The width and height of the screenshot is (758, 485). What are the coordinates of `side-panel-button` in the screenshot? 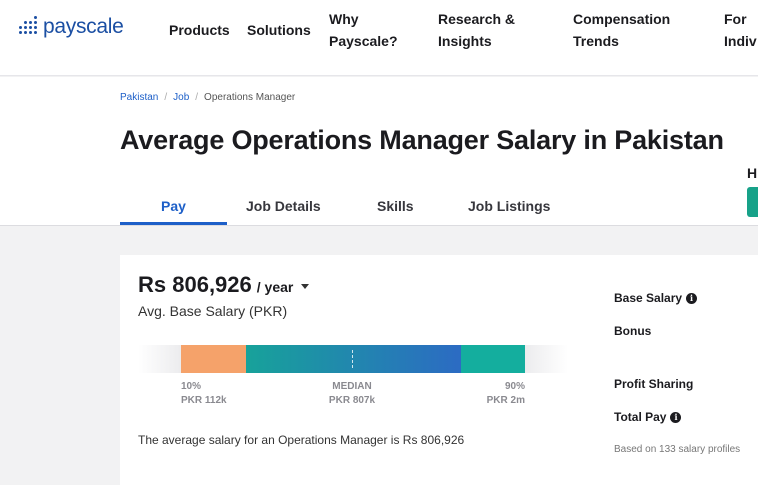 It's located at (752, 202).